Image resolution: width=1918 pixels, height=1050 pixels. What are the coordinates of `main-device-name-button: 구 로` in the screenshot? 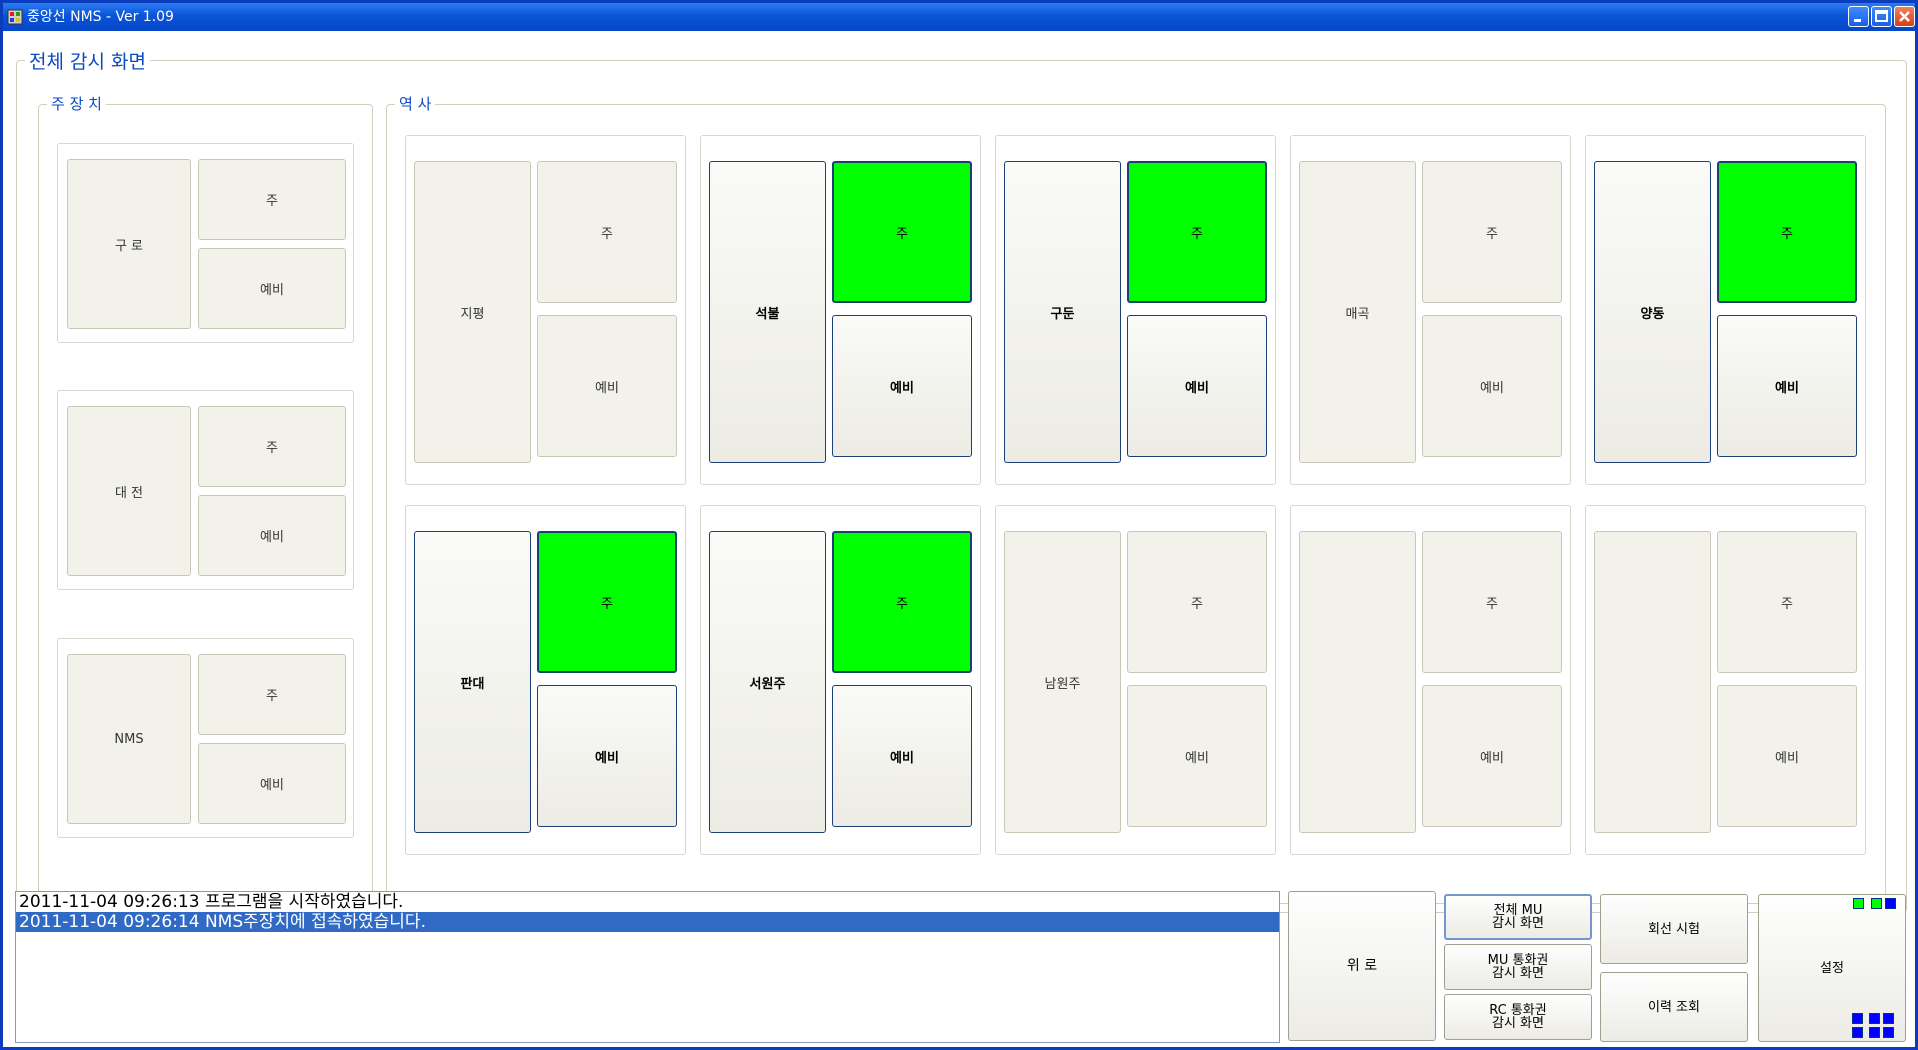 It's located at (129, 244).